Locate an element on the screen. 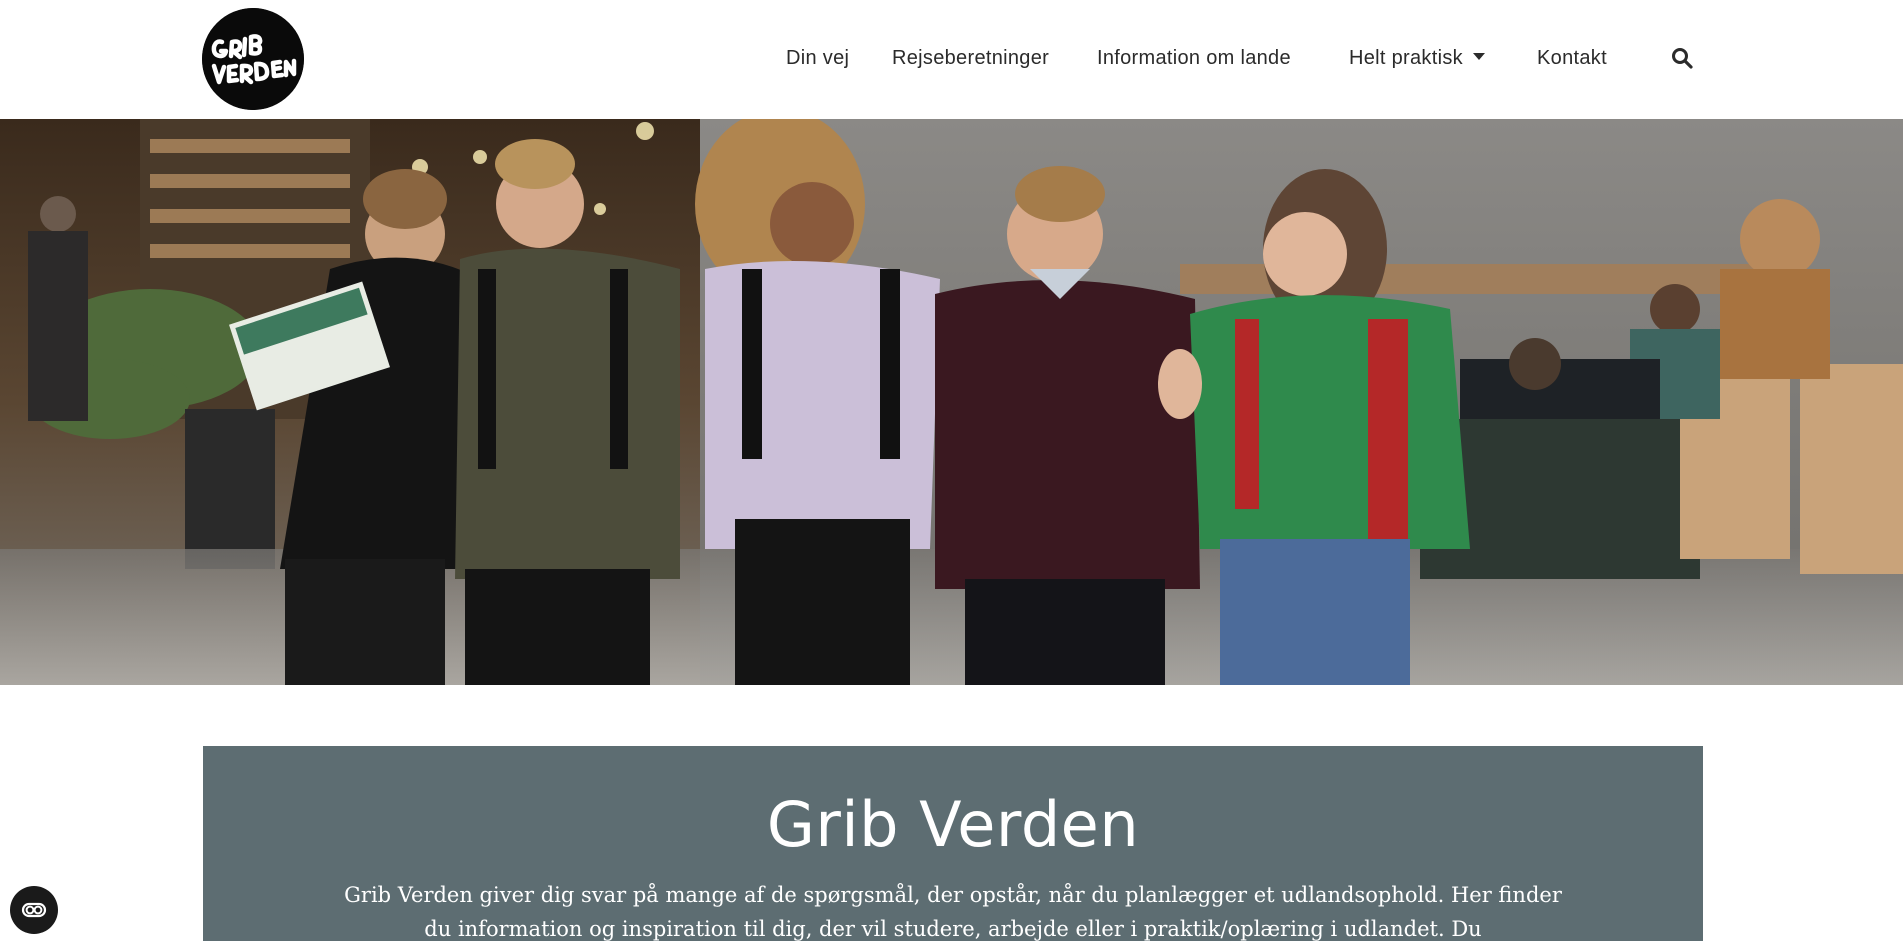  accessibility-toggle-button is located at coordinates (34, 910).